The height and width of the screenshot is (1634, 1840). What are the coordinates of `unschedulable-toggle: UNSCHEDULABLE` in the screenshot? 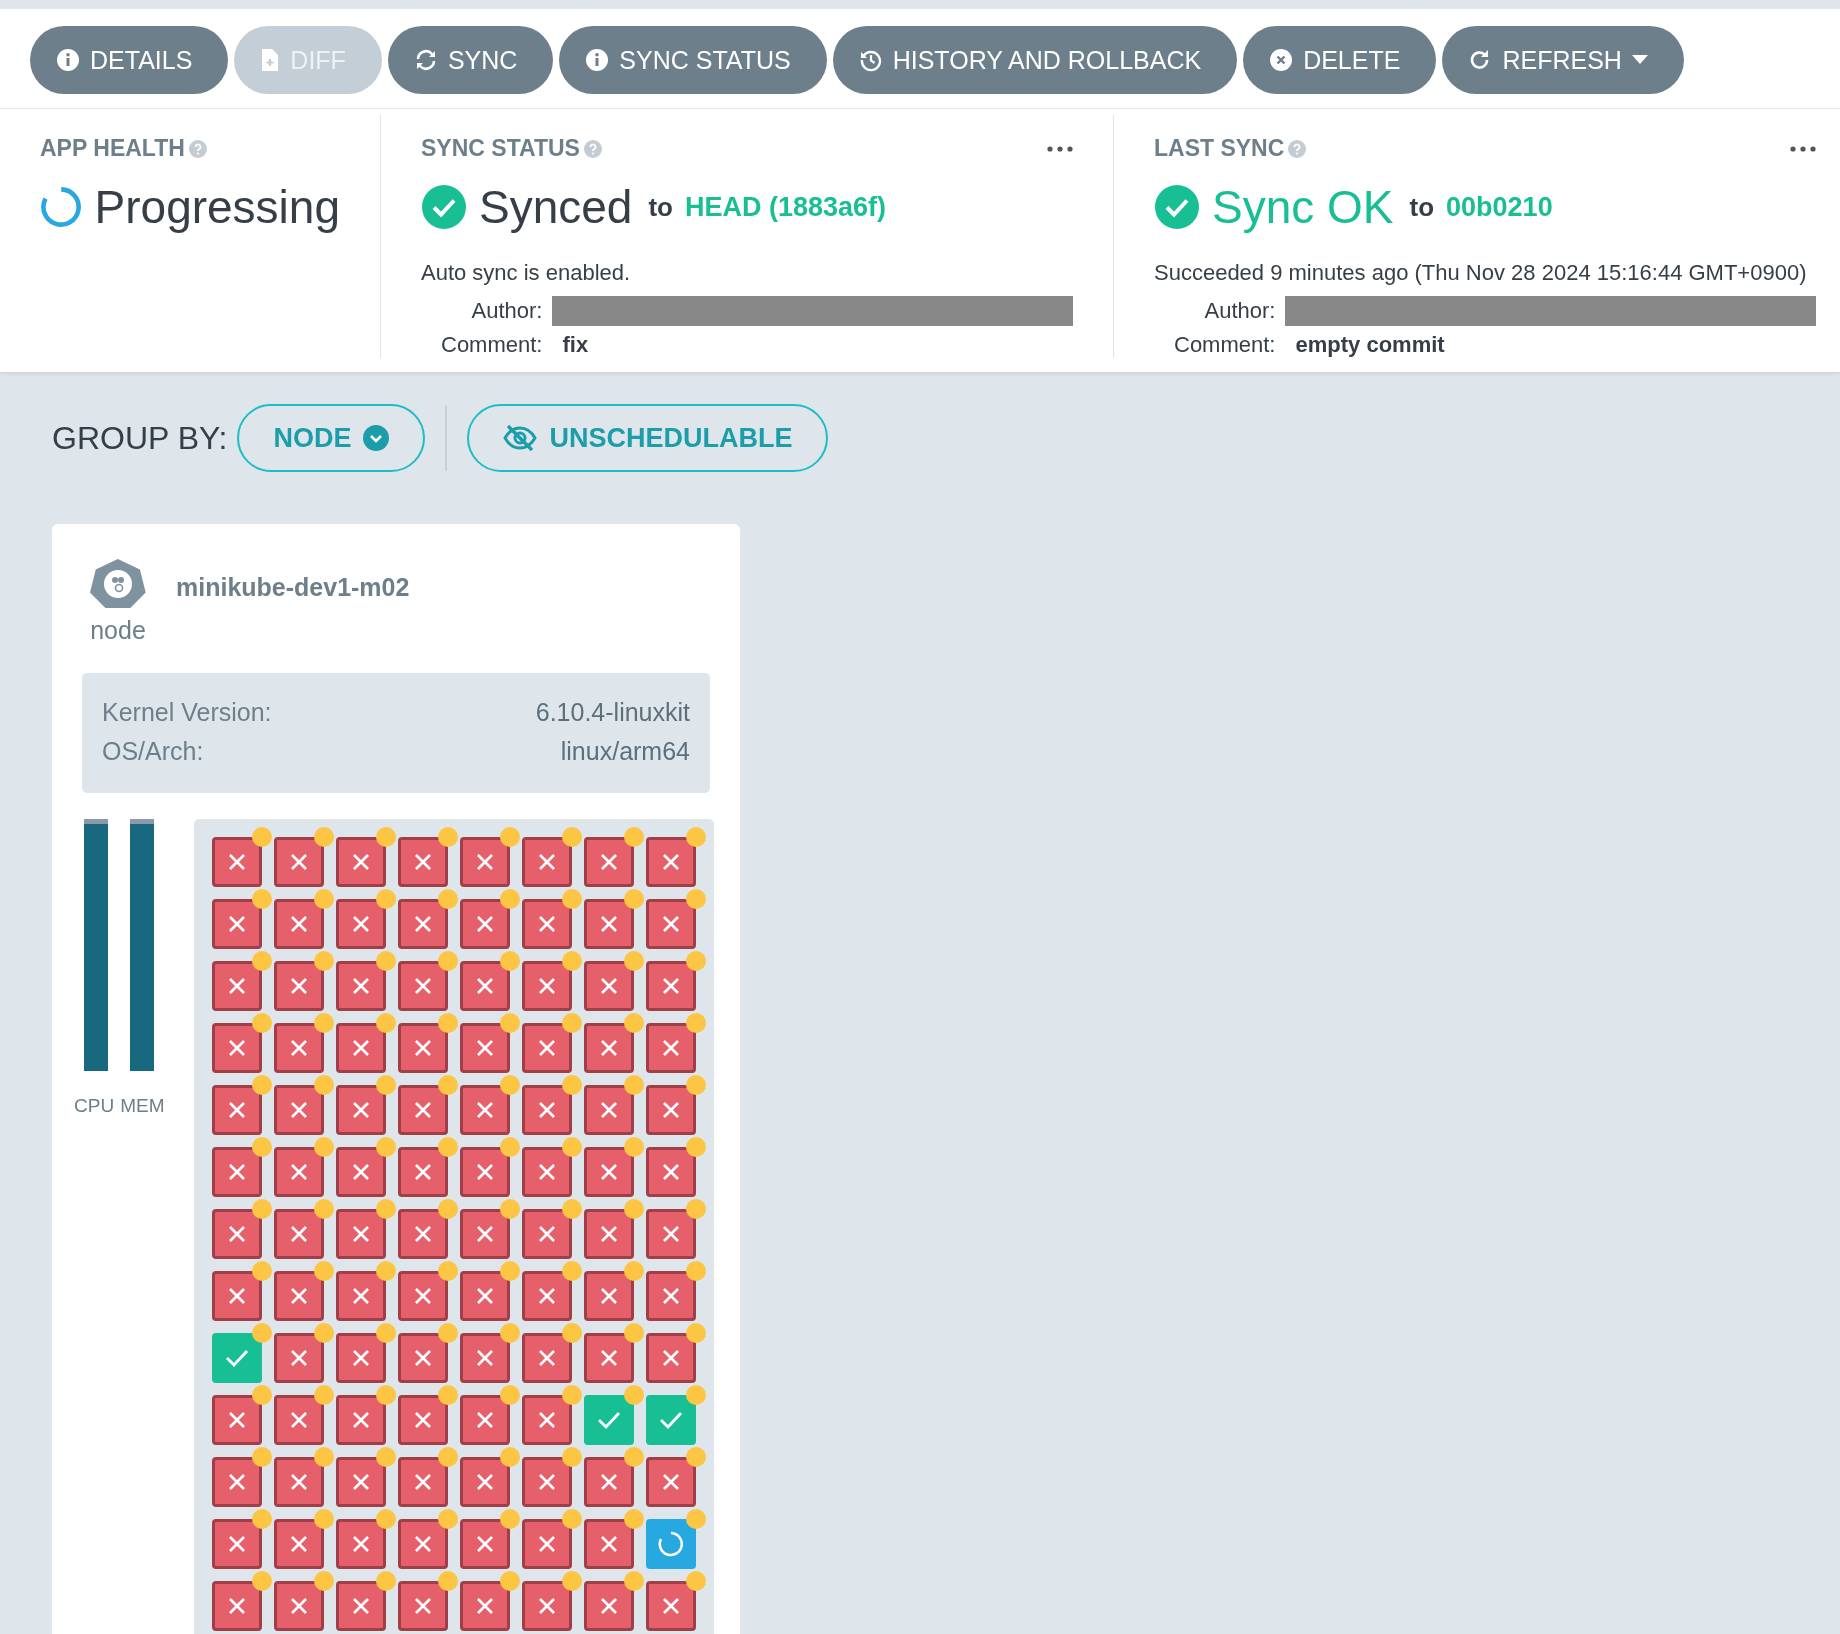 It's located at (648, 438).